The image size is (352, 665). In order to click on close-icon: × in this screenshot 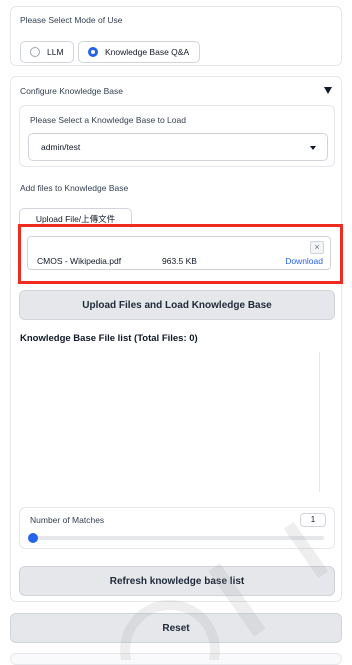, I will do `click(317, 247)`.